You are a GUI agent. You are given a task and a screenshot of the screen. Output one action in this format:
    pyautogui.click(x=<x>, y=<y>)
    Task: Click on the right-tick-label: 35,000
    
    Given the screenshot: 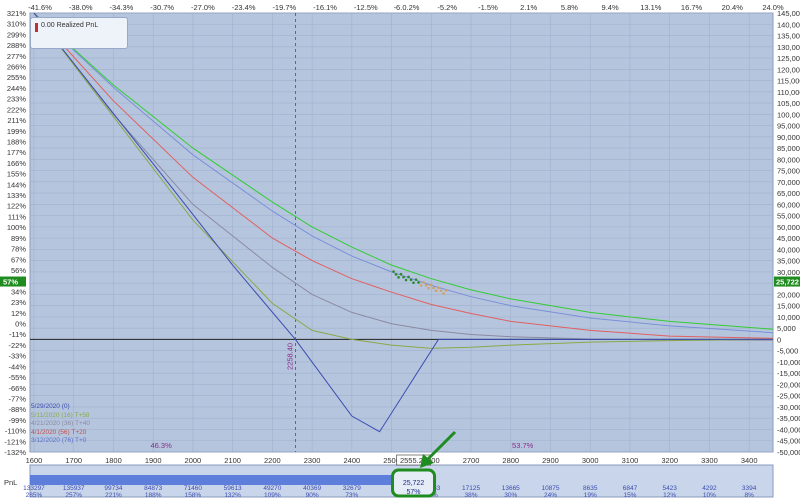 What is the action you would take?
    pyautogui.click(x=788, y=261)
    